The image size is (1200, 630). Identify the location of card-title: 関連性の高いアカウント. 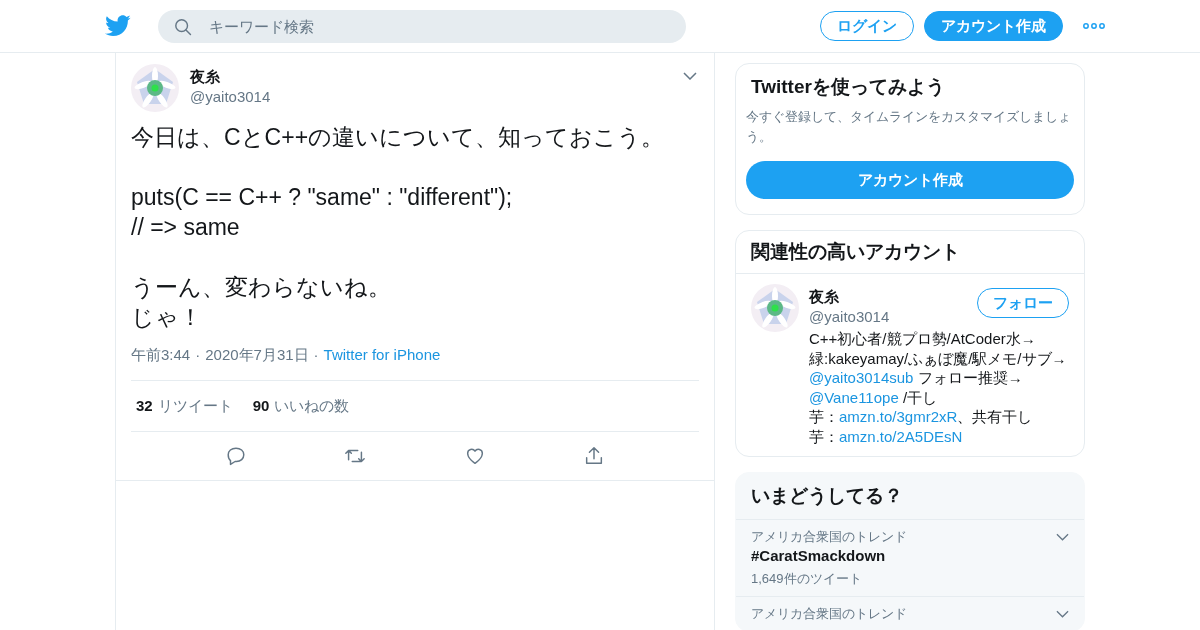
(910, 252).